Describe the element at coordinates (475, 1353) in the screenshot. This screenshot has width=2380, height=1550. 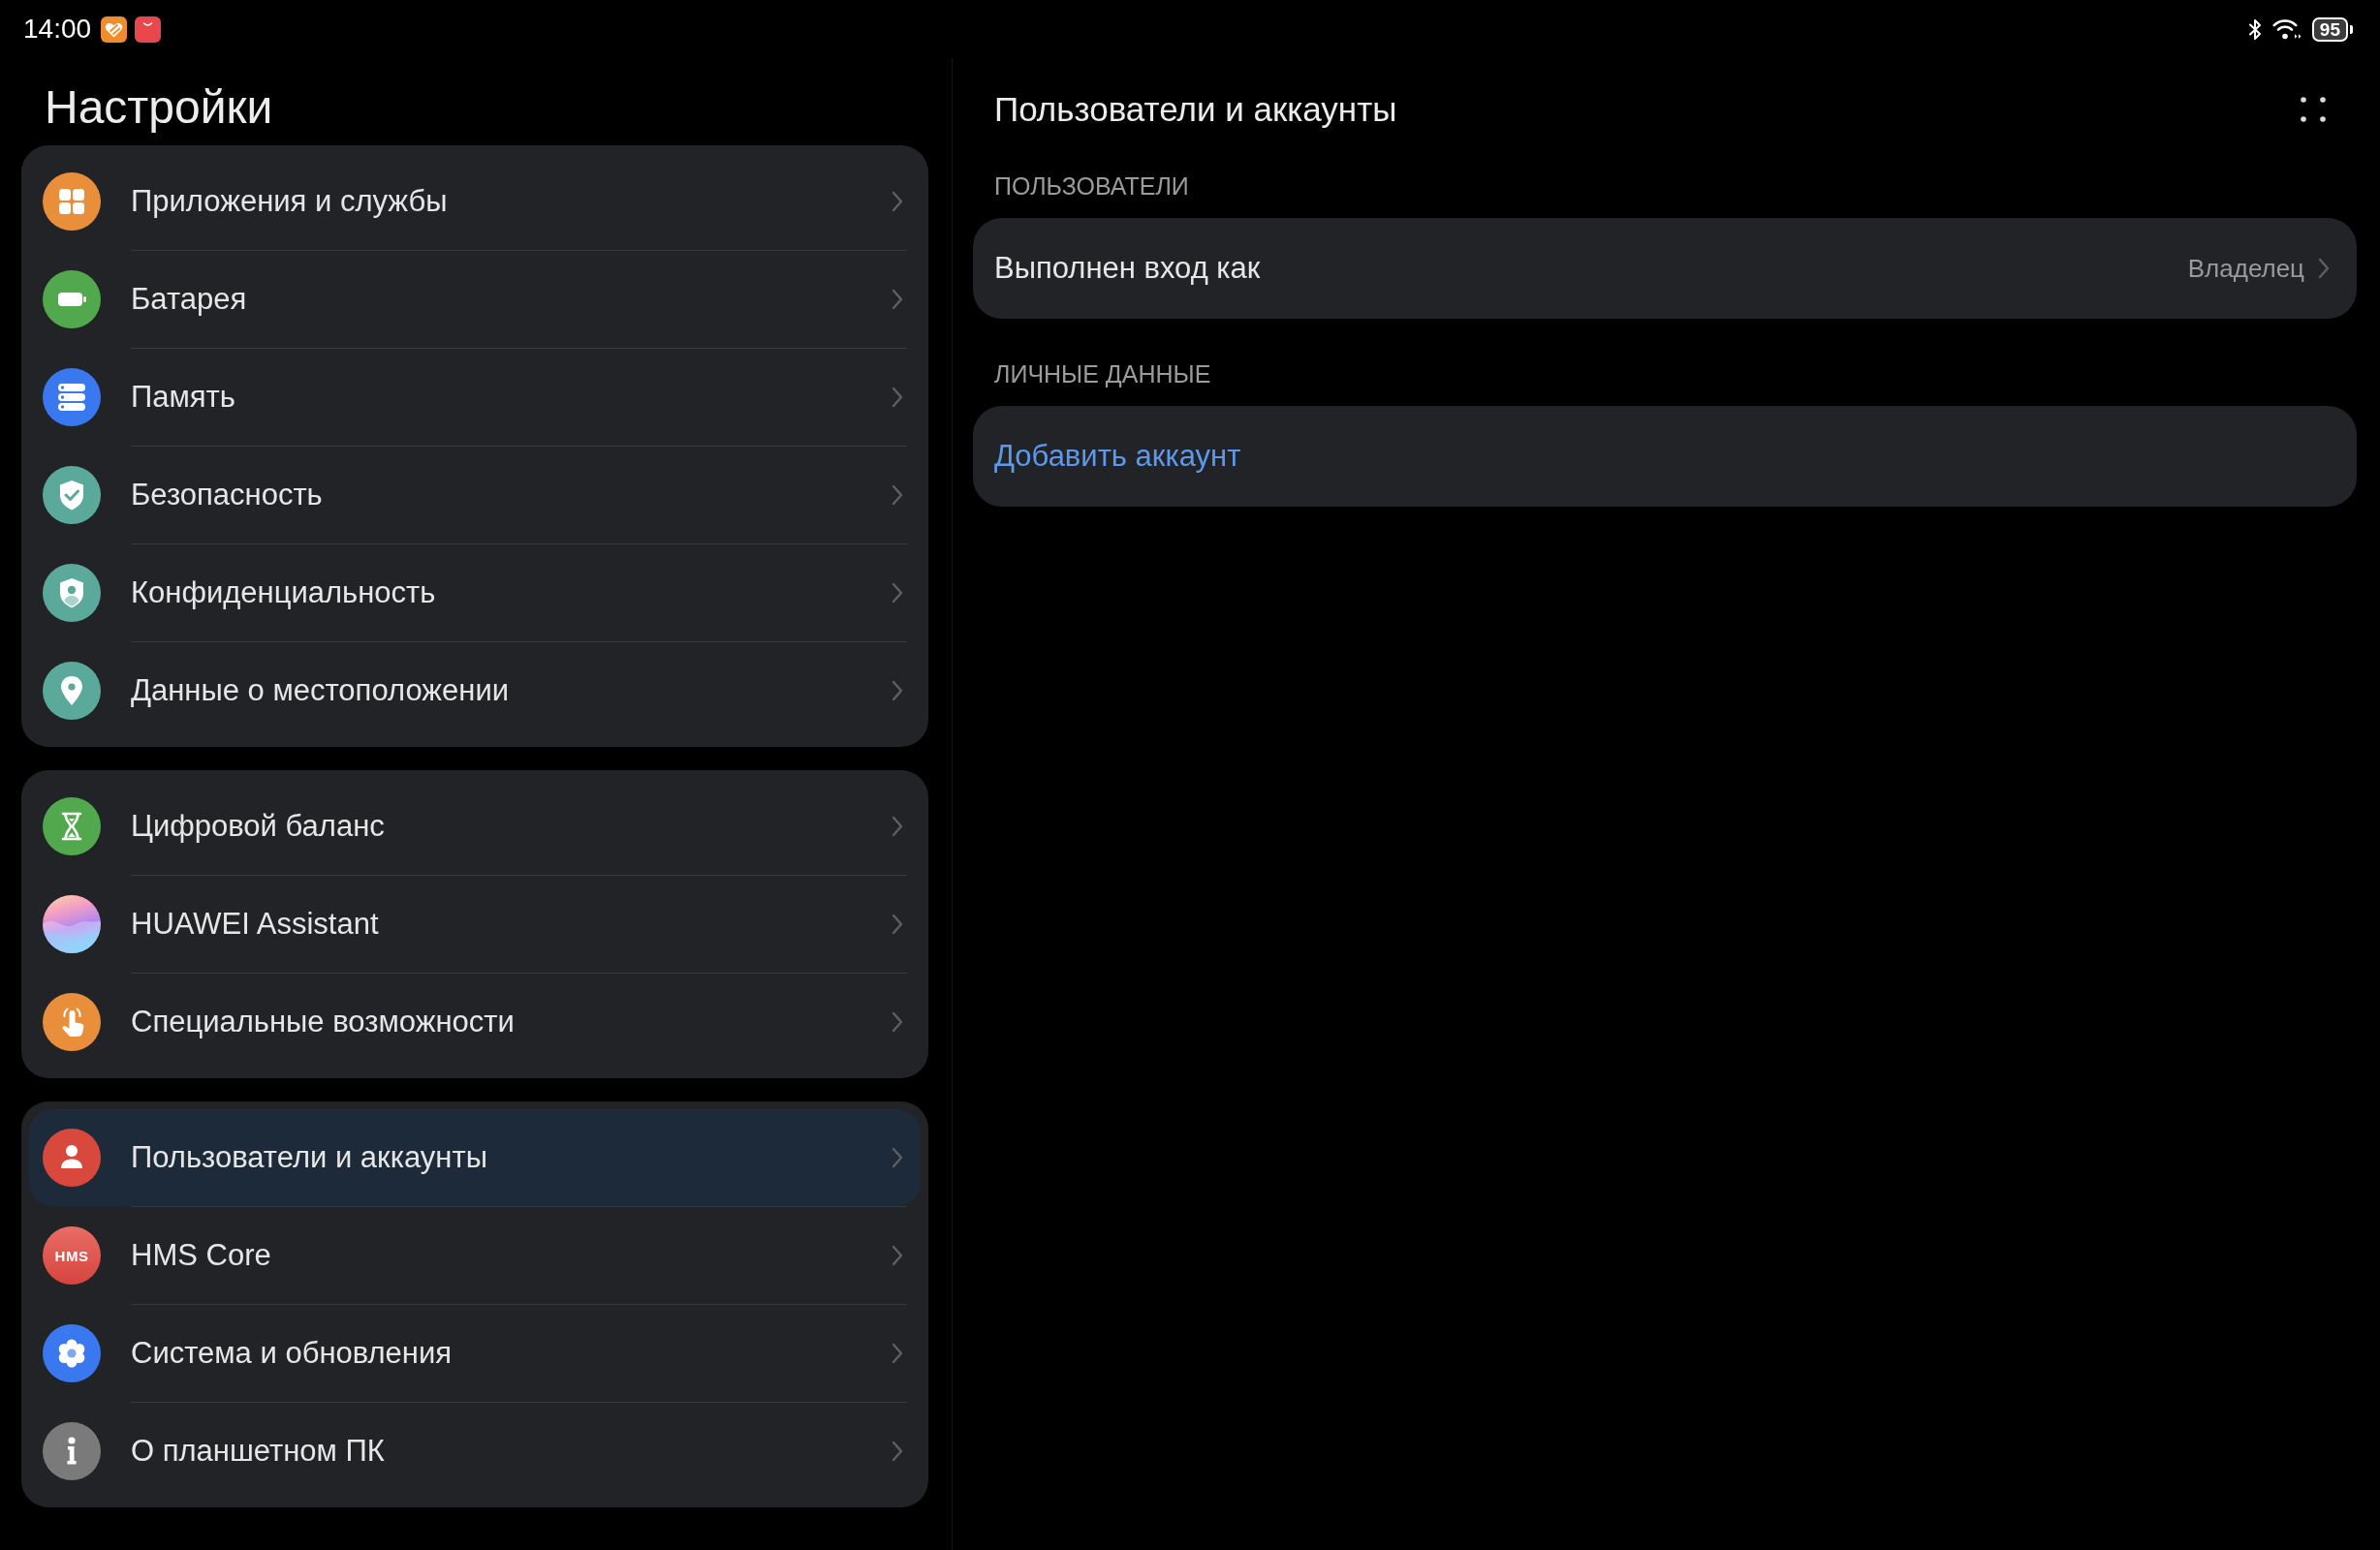
I see `settings-item: Система и обновления` at that location.